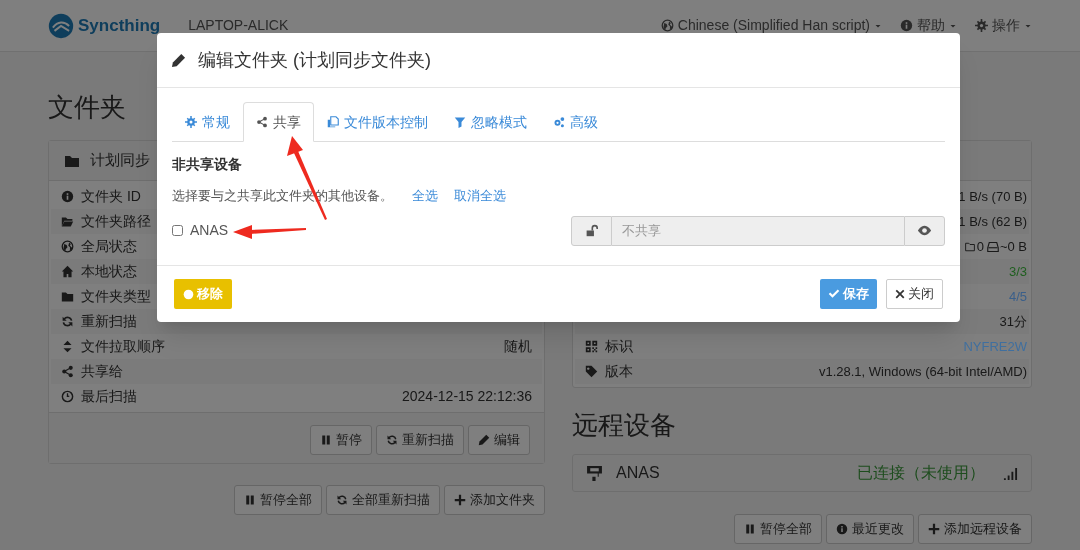  Describe the element at coordinates (383, 500) in the screenshot. I see `action-button: 全部重新扫描` at that location.